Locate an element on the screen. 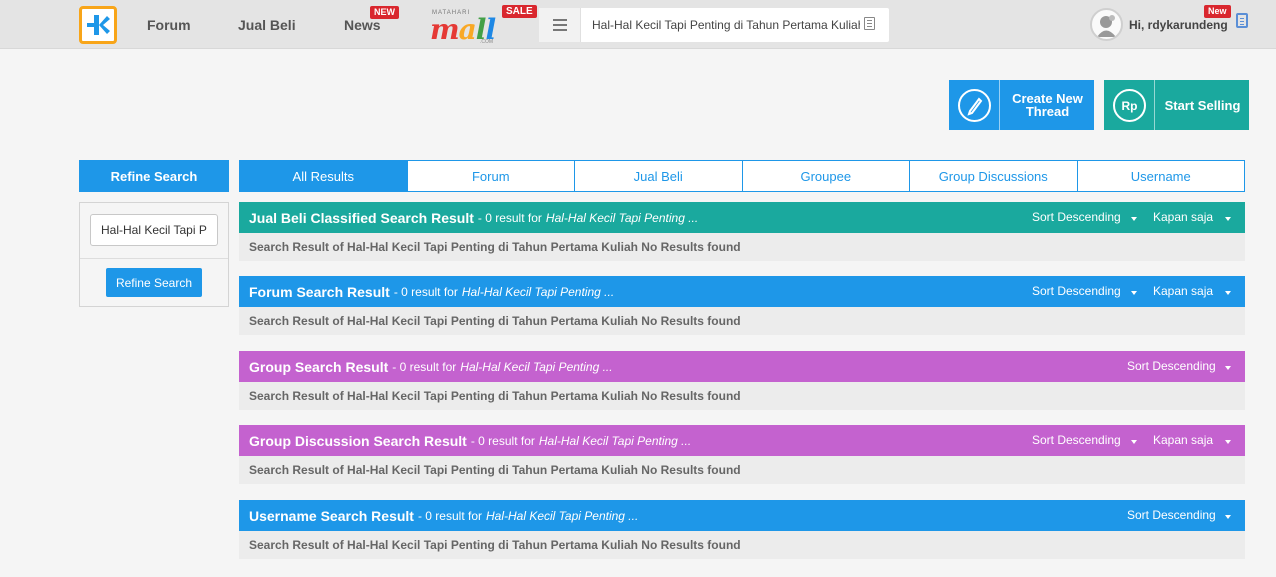 The width and height of the screenshot is (1276, 577). tab-group-discussions: Group Discussions is located at coordinates (993, 176).